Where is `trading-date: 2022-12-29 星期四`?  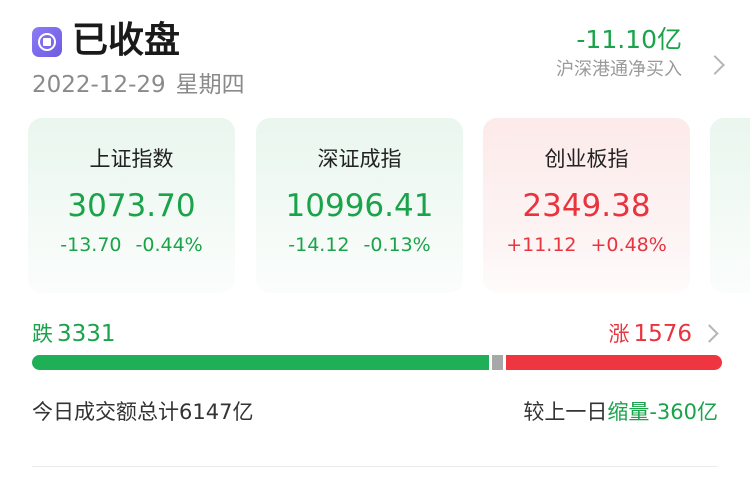
trading-date: 2022-12-29 星期四 is located at coordinates (138, 85).